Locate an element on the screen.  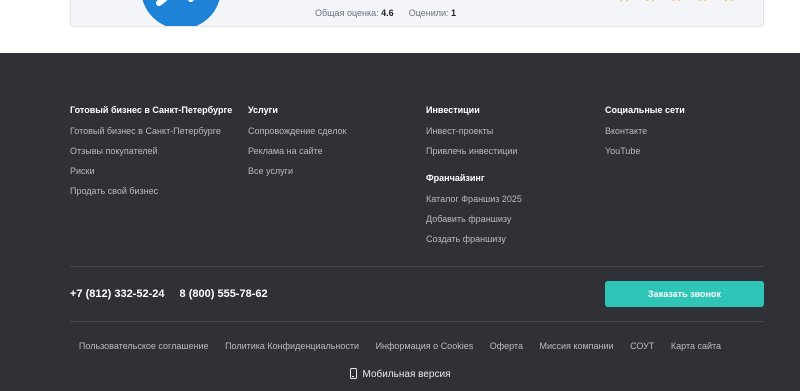
footer-column-social: Социальные сети Вконтакте YouTube is located at coordinates (645, 130).